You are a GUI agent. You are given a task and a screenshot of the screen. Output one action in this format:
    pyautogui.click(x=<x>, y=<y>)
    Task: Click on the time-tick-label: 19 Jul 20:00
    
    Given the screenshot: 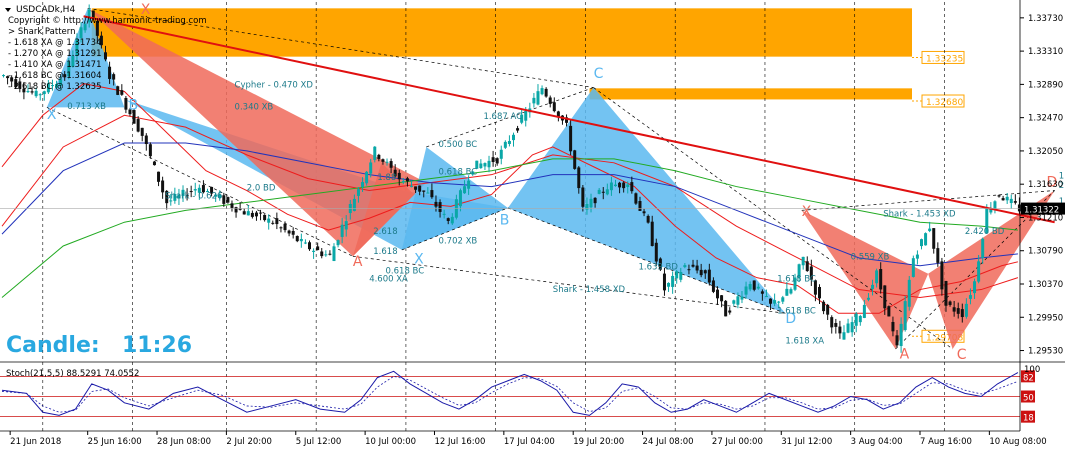 What is the action you would take?
    pyautogui.click(x=598, y=442)
    